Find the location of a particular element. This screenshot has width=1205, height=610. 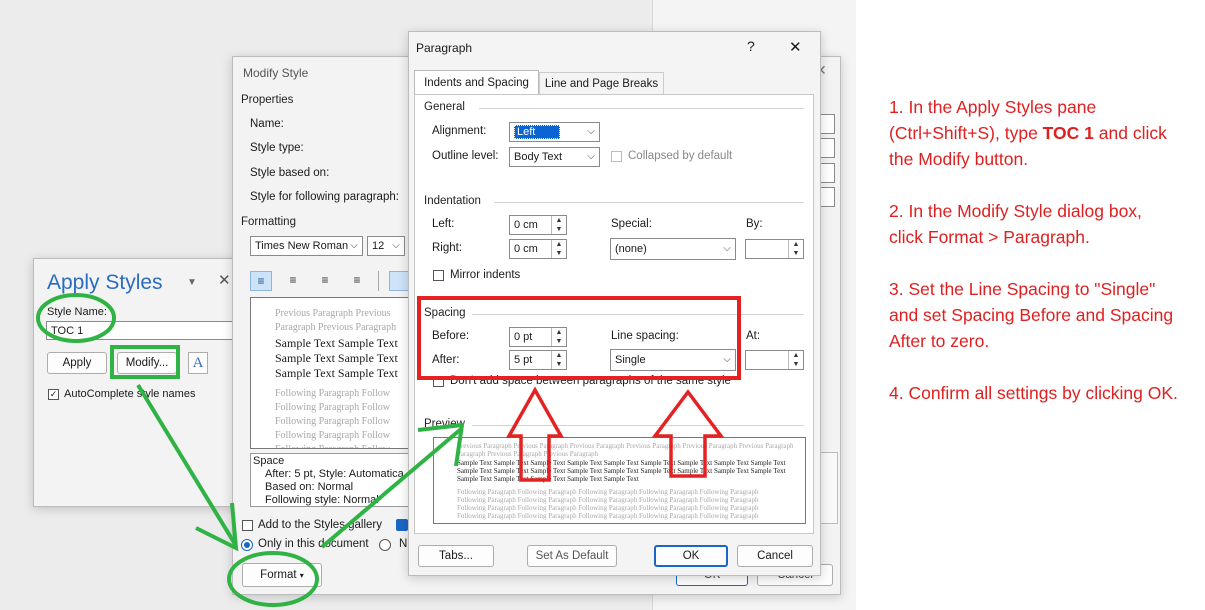

justify-icon: ≡ is located at coordinates (357, 281).